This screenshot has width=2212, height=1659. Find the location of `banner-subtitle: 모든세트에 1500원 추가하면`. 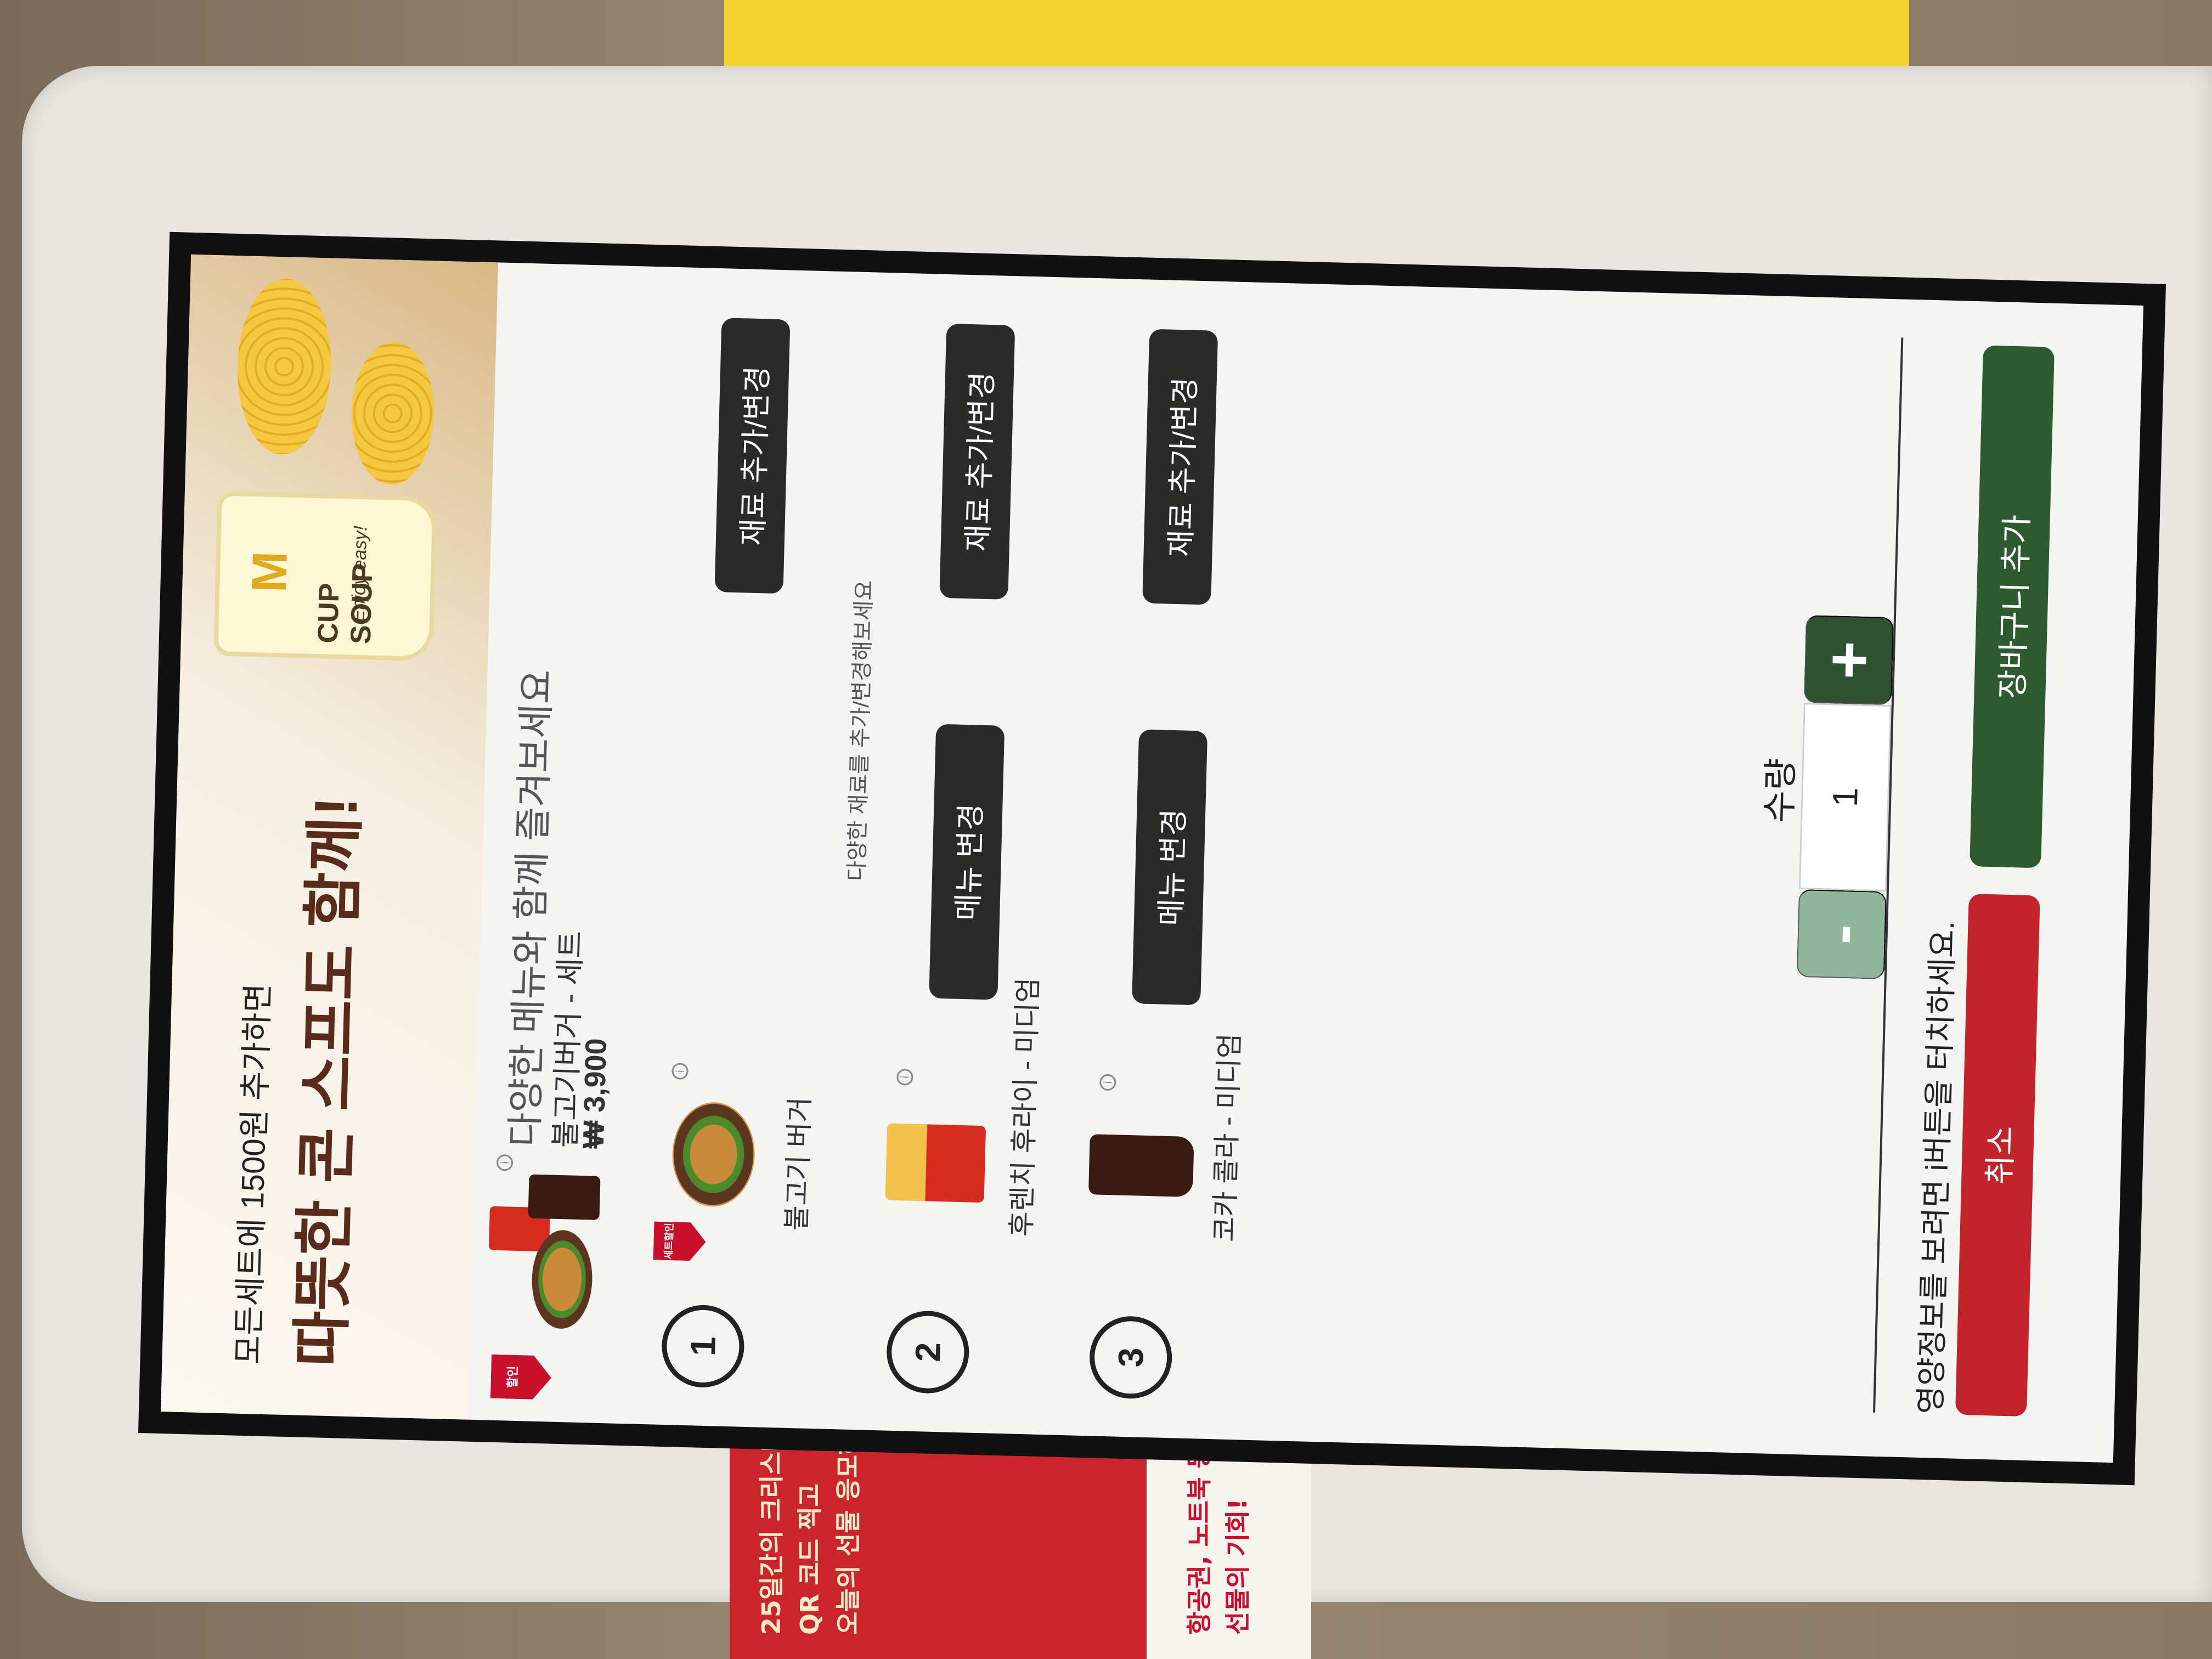

banner-subtitle: 모든세트에 1500원 추가하면 is located at coordinates (253, 1174).